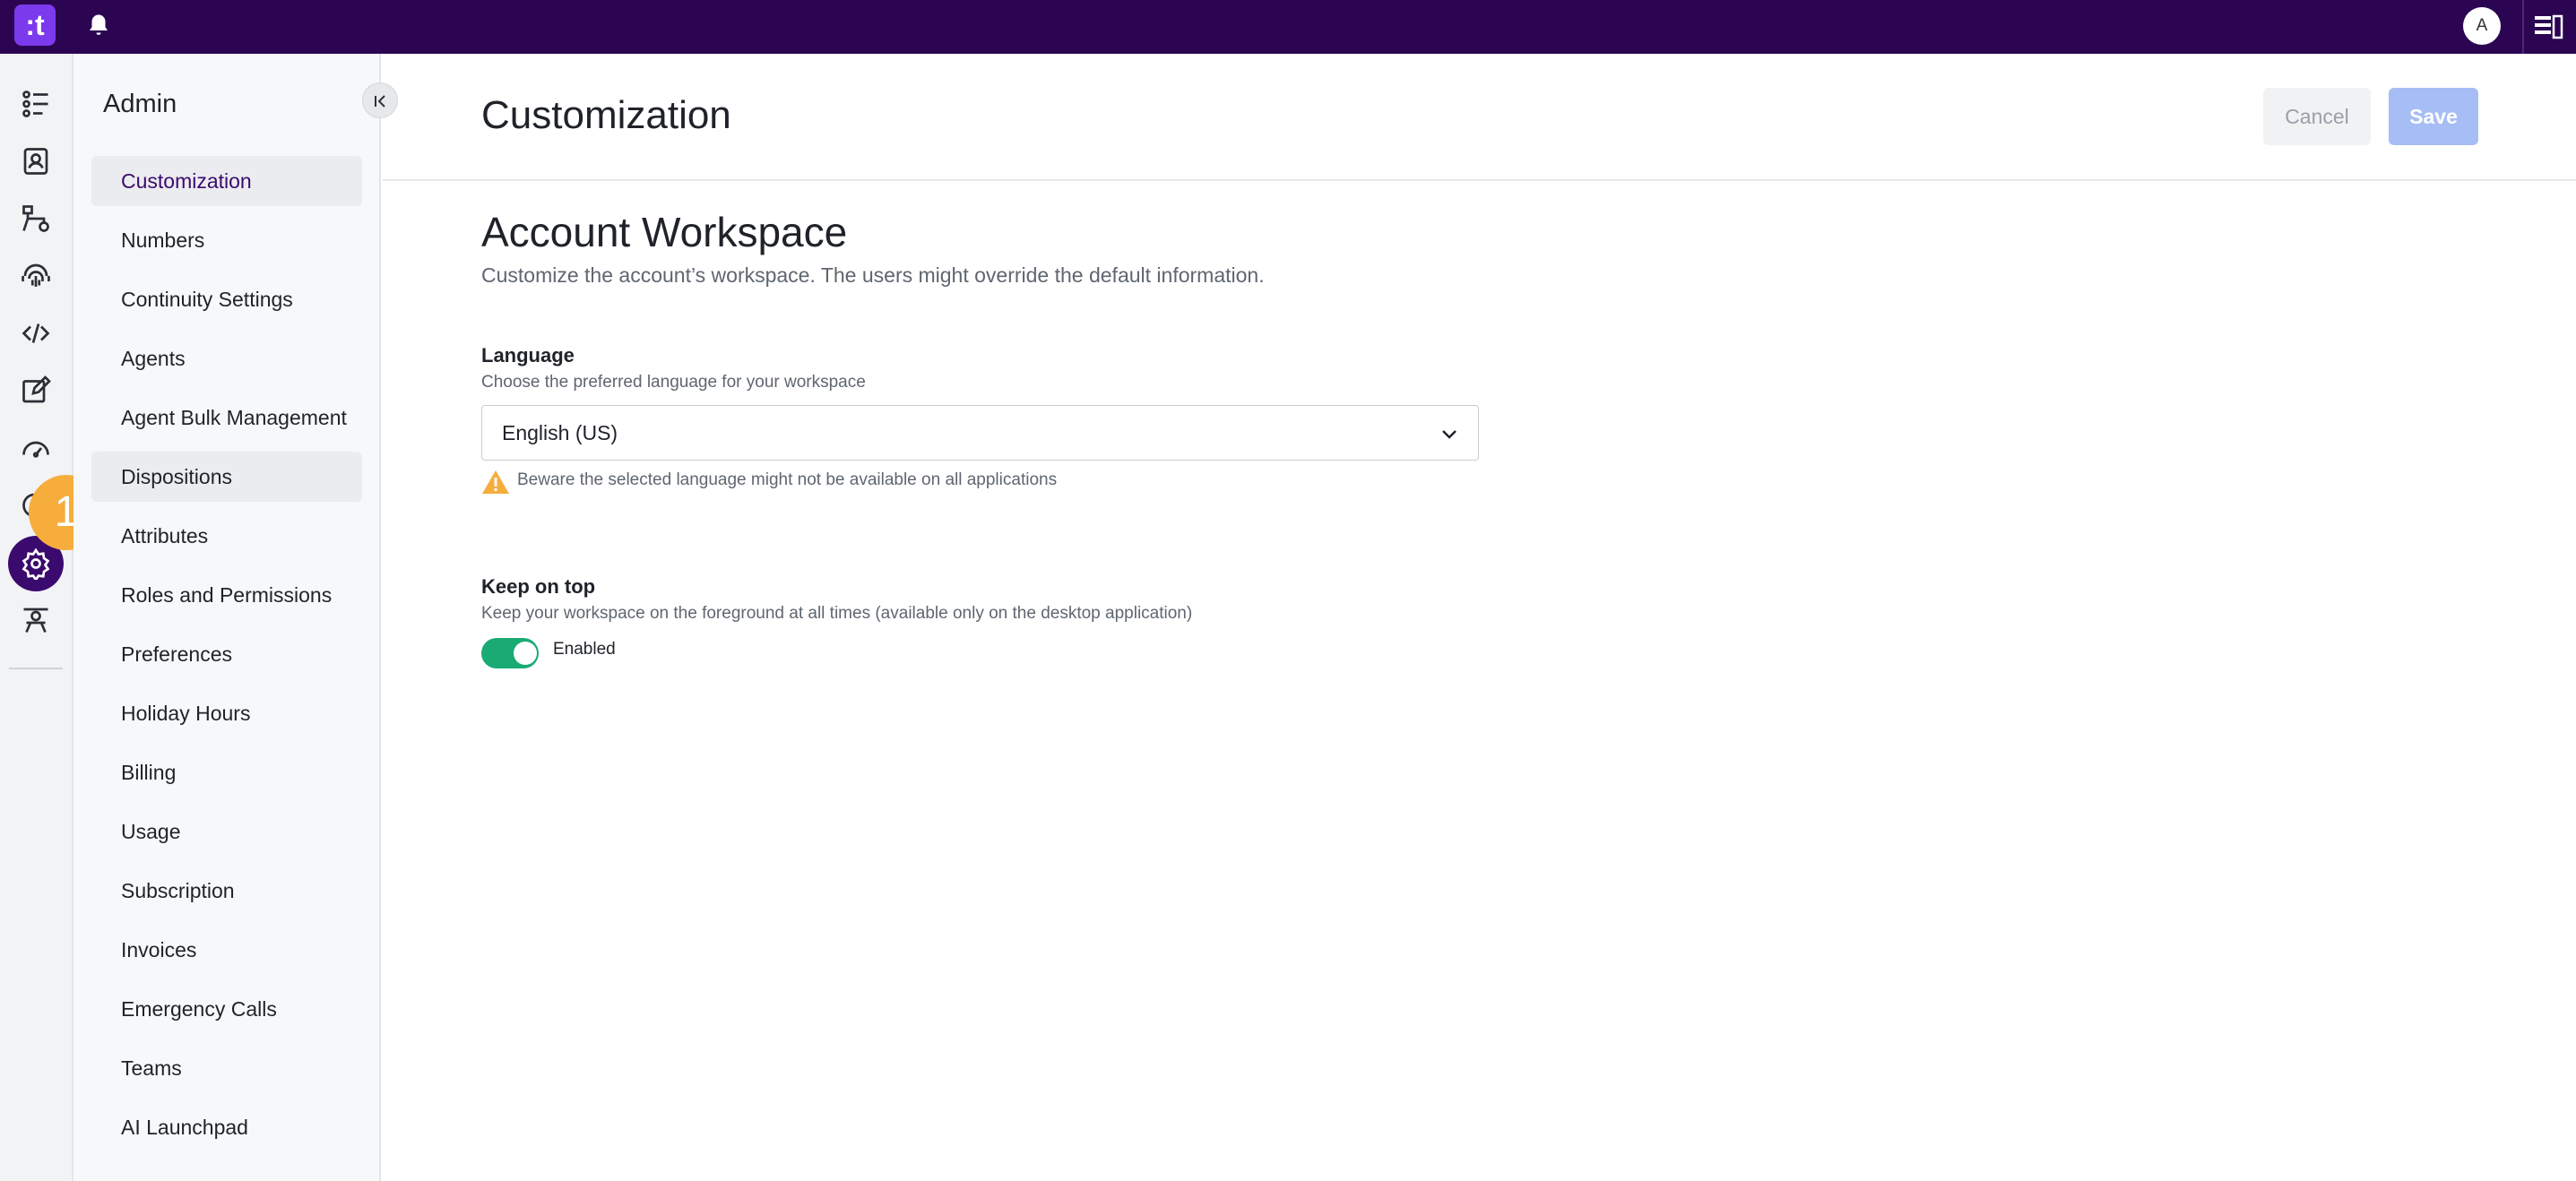 The image size is (2576, 1181). What do you see at coordinates (36, 565) in the screenshot?
I see `gear-icon` at bounding box center [36, 565].